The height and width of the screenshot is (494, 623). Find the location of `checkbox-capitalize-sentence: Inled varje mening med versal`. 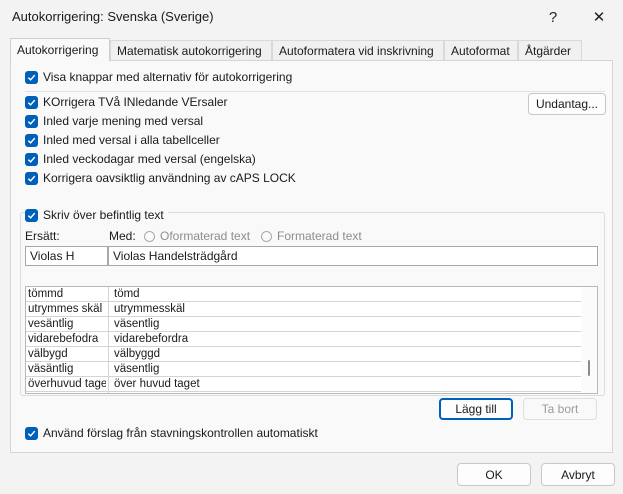

checkbox-capitalize-sentence: Inled varje mening med versal is located at coordinates (114, 121).